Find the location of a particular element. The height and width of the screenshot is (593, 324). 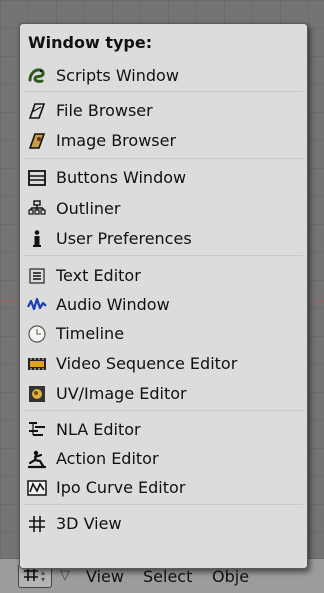

menu-item-label: Action Editor is located at coordinates (107, 458).